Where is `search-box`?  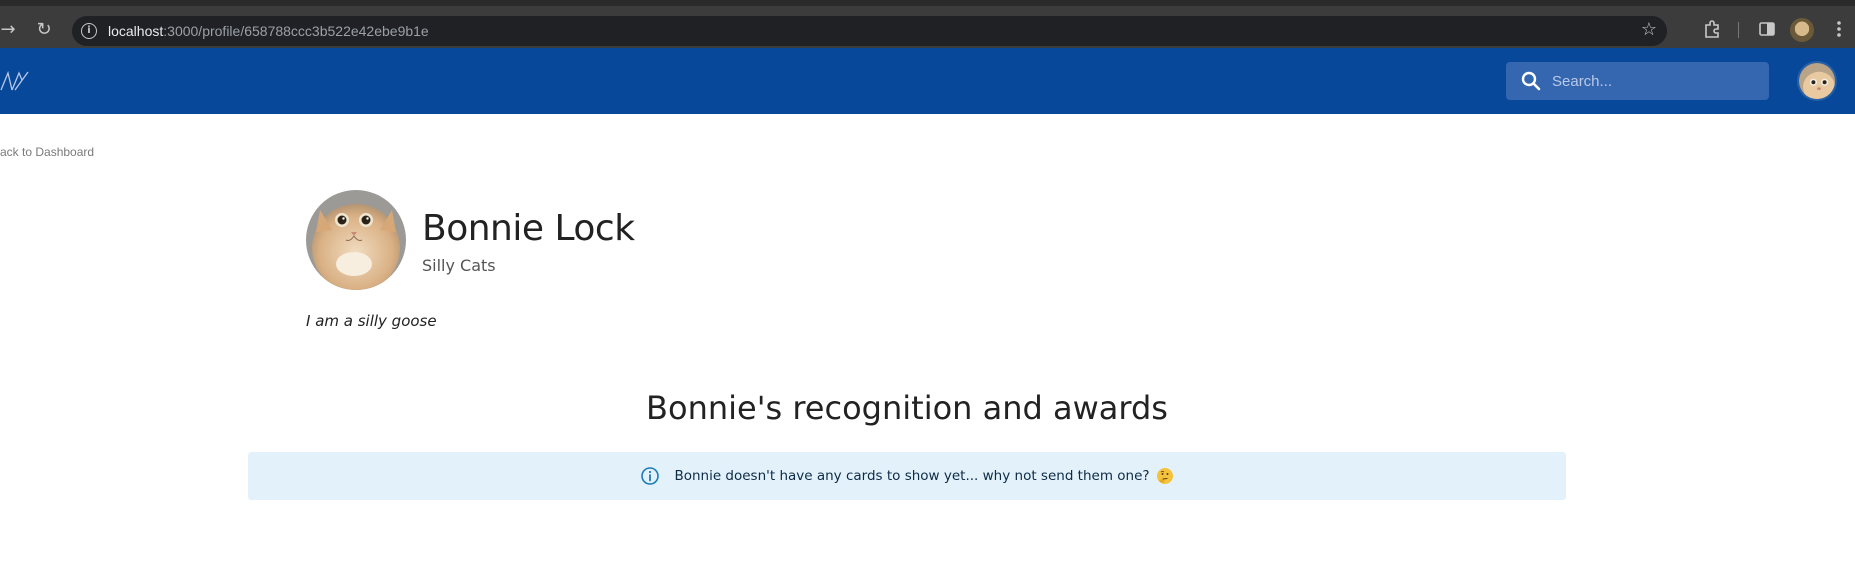 search-box is located at coordinates (1637, 81).